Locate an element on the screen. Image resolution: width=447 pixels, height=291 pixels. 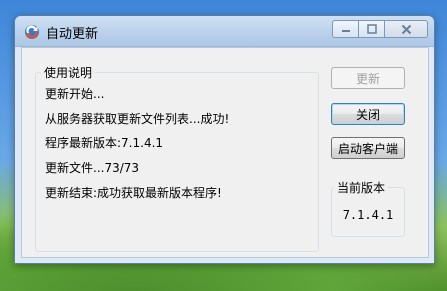
current-version-legend: 当前版本 is located at coordinates (361, 187).